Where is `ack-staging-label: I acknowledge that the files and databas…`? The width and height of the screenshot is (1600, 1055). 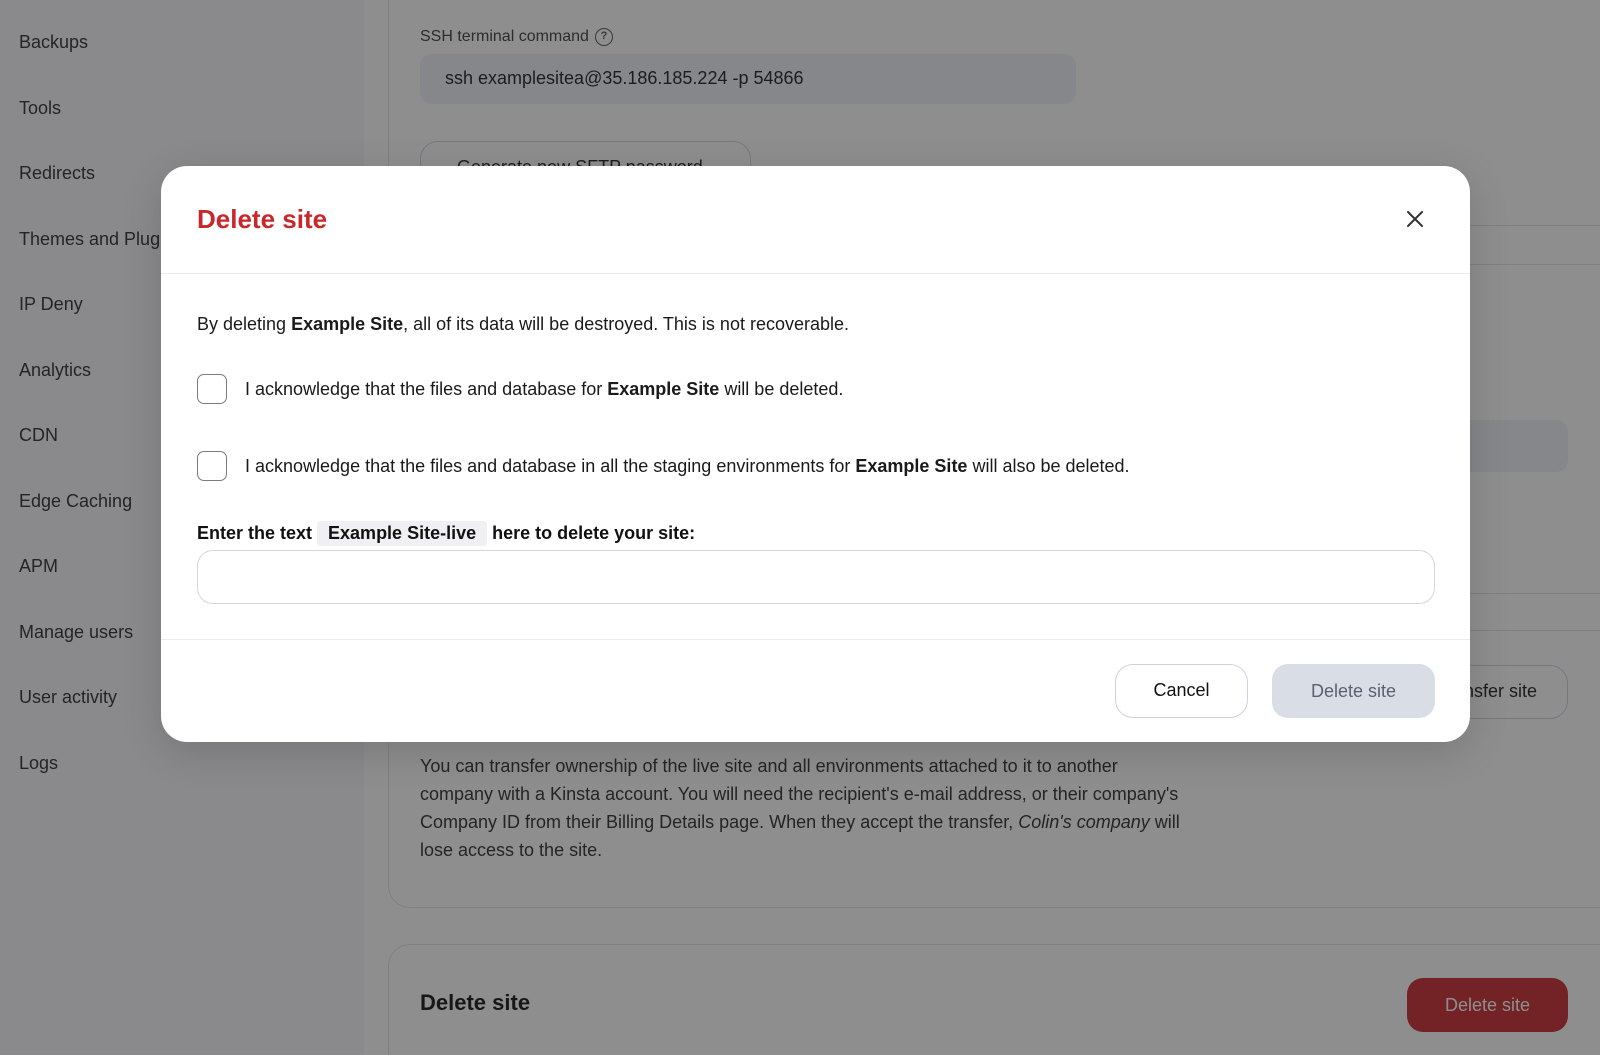
ack-staging-label: I acknowledge that the files and databas… is located at coordinates (687, 466).